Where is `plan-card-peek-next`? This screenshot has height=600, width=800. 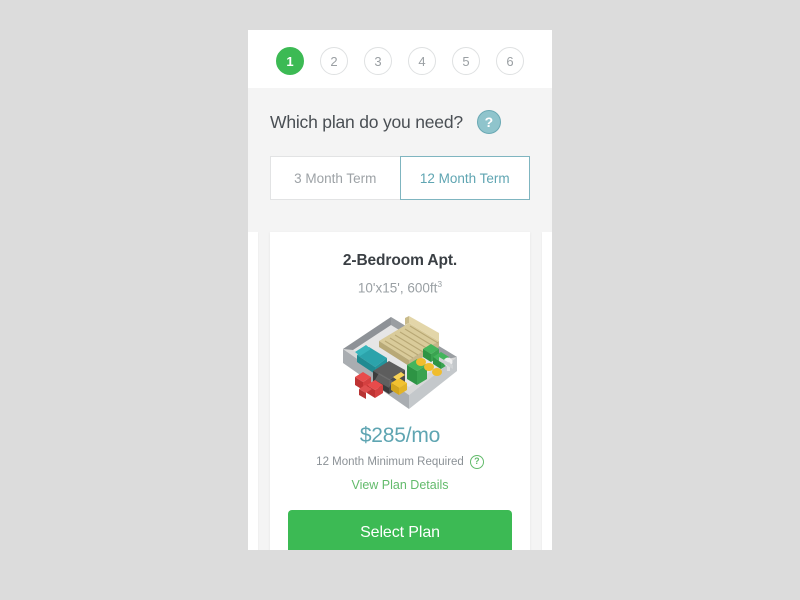 plan-card-peek-next is located at coordinates (547, 391).